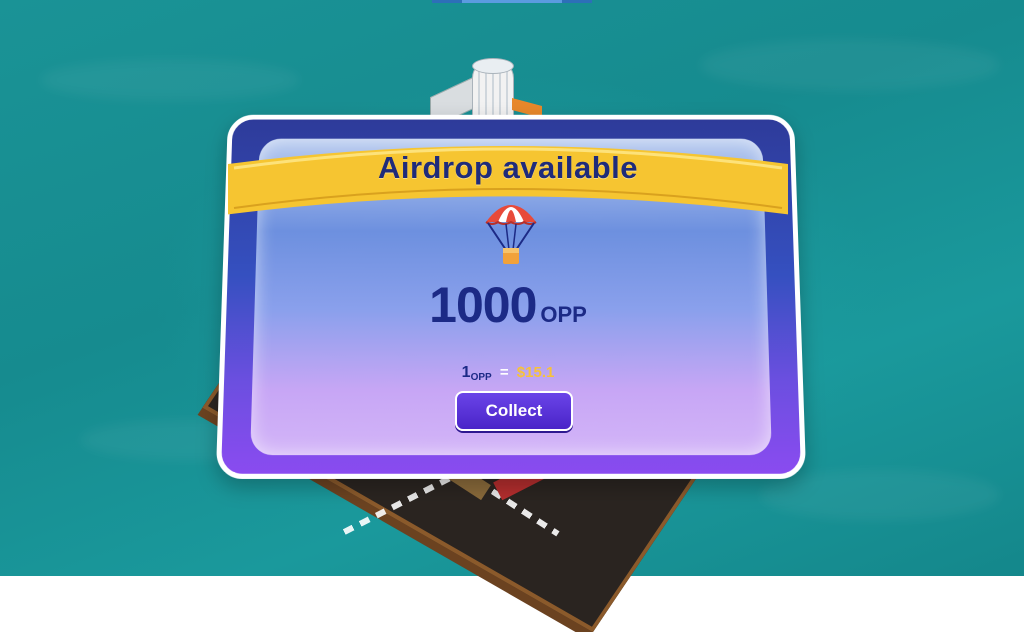 The image size is (1024, 632). I want to click on popup-title: Airdrop available, so click(508, 167).